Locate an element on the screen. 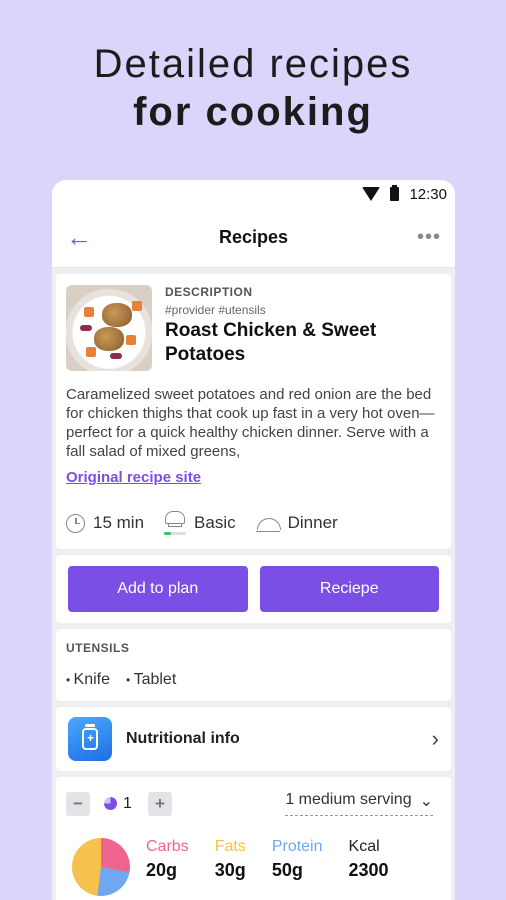 The image size is (506, 900). nutrition-jar-icon is located at coordinates (90, 739).